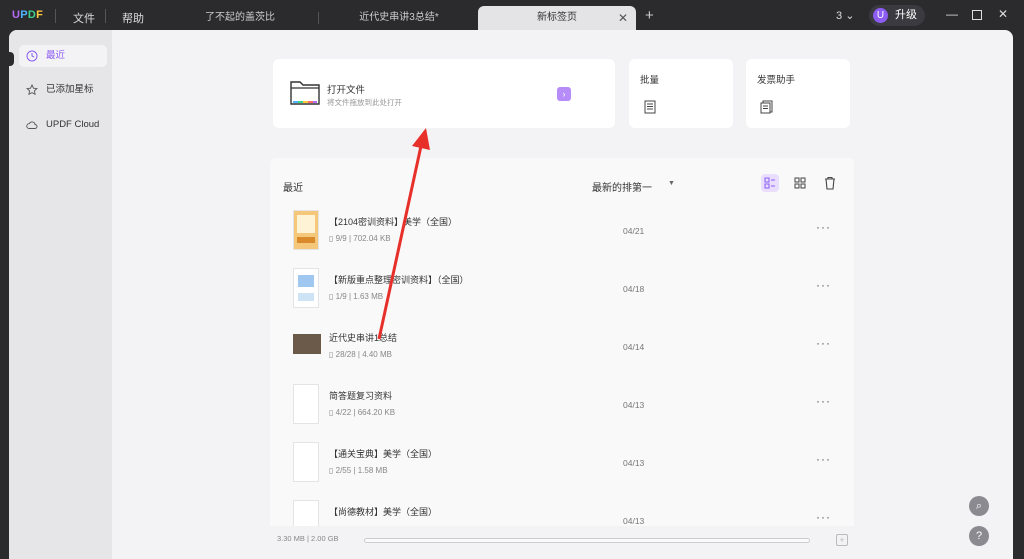  I want to click on file-name: 简答题复习资料, so click(361, 396).